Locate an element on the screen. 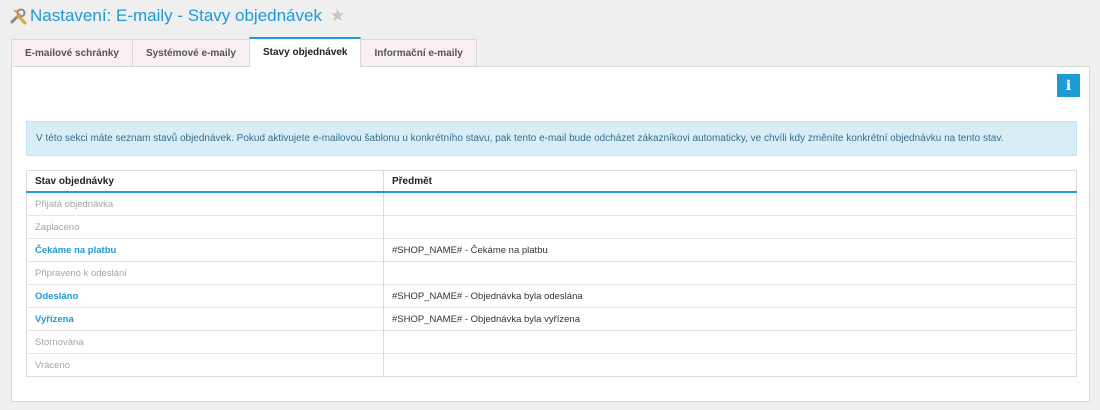 The height and width of the screenshot is (410, 1100). tab-system-emails: Systémové e-maily is located at coordinates (190, 53).